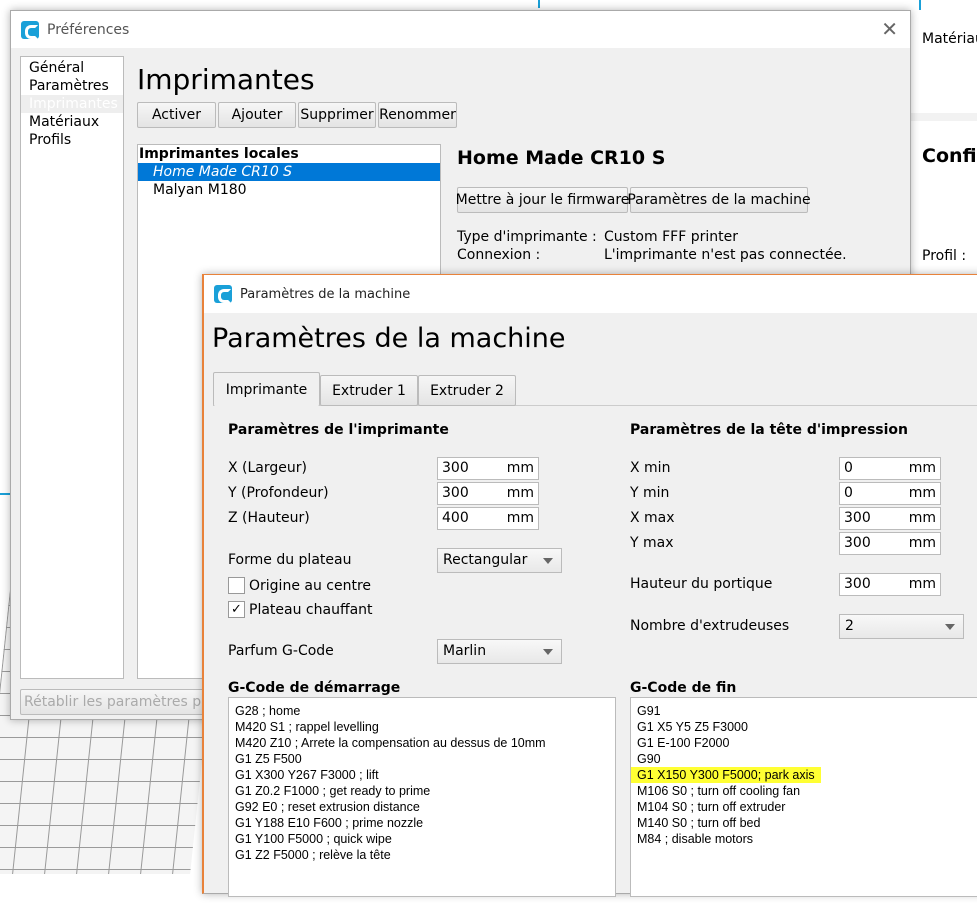 The image size is (977, 905). Describe the element at coordinates (949, 39) in the screenshot. I see `material-label: Matériau` at that location.